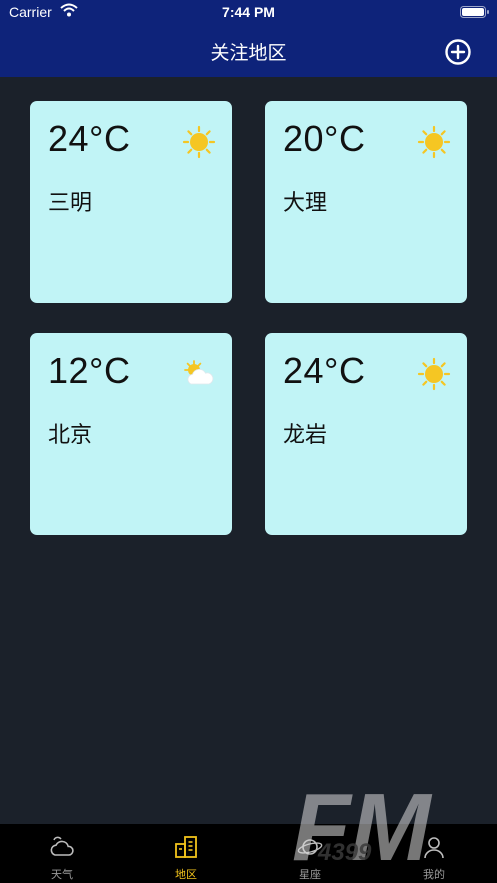 The height and width of the screenshot is (883, 497). What do you see at coordinates (70, 203) in the screenshot?
I see `card-city: 三明` at bounding box center [70, 203].